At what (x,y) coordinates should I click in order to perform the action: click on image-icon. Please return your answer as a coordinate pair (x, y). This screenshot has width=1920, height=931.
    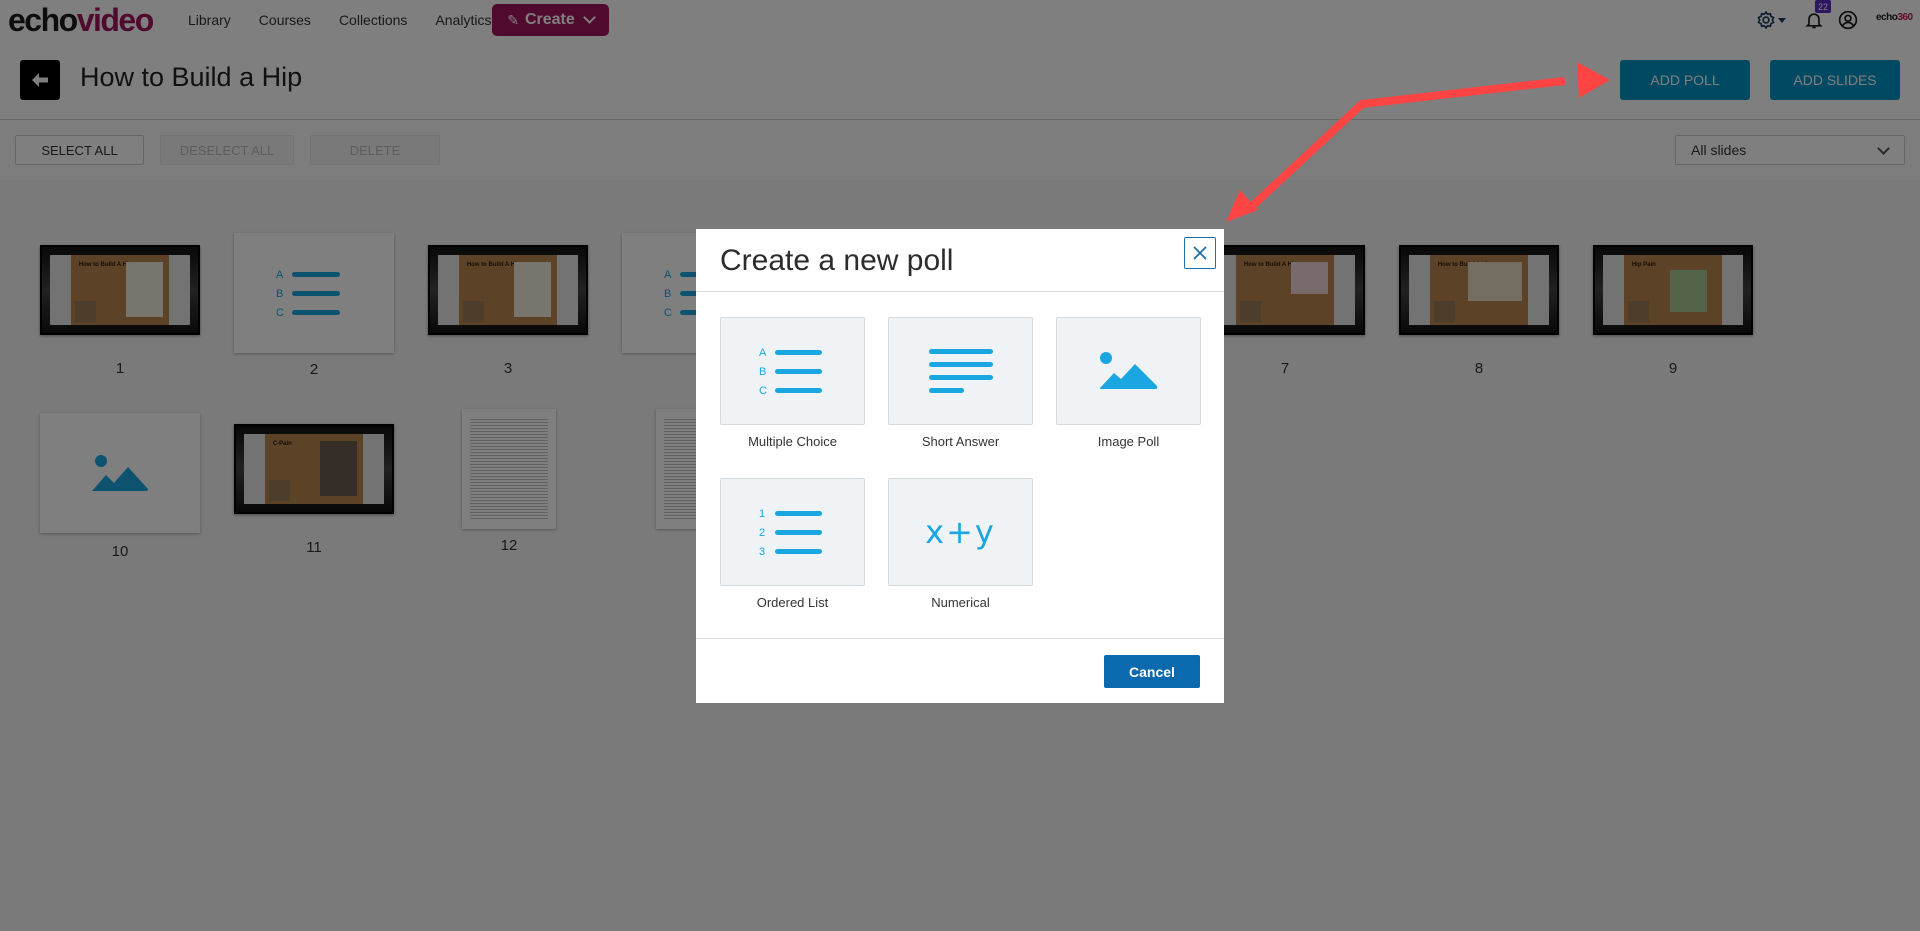
    Looking at the image, I should click on (1128, 370).